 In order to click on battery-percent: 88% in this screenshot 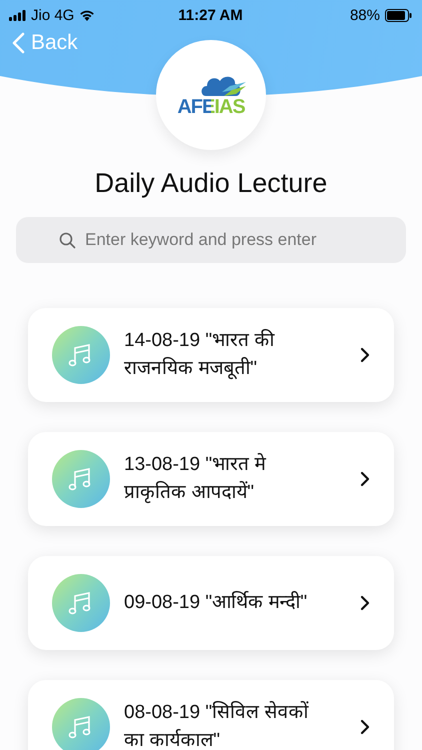, I will do `click(365, 15)`.